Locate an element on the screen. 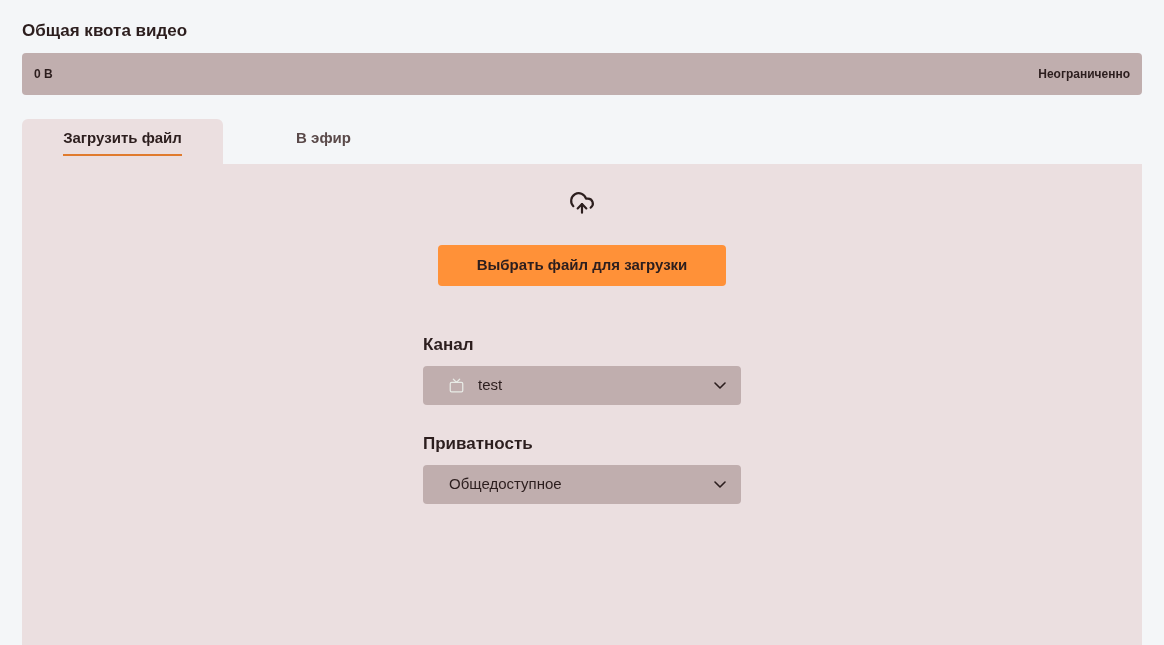  quota-used: 0 B is located at coordinates (43, 74).